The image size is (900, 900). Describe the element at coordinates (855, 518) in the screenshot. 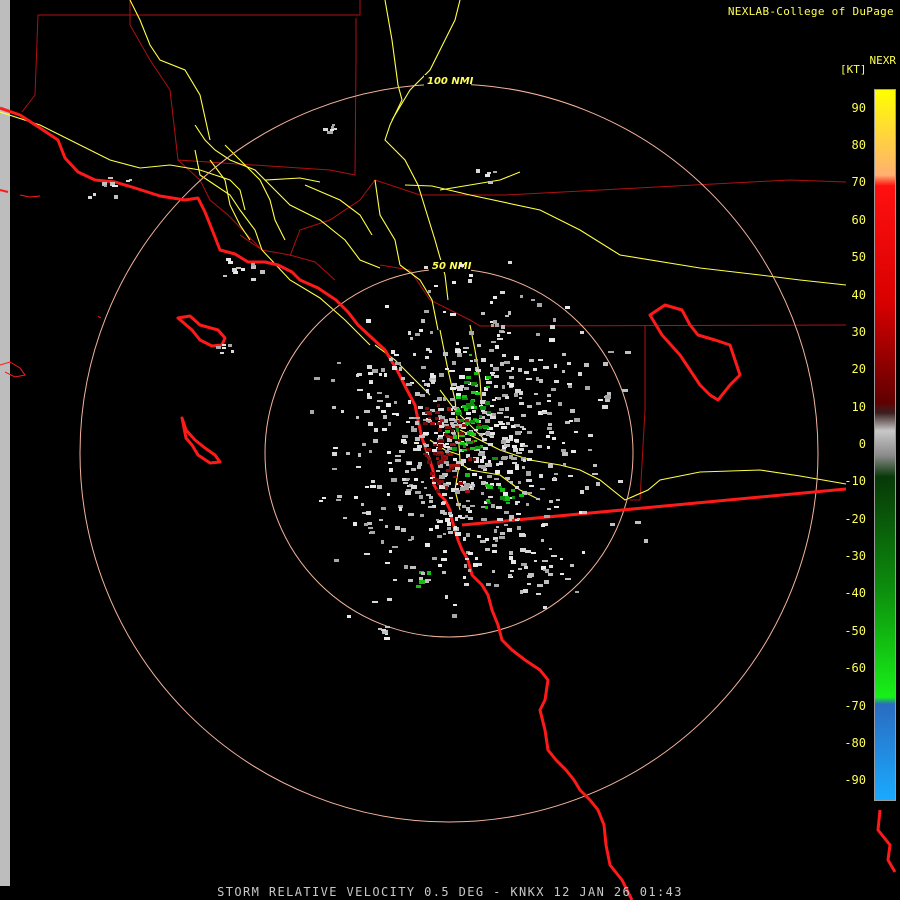

I see `legend-tick-label: -20` at that location.